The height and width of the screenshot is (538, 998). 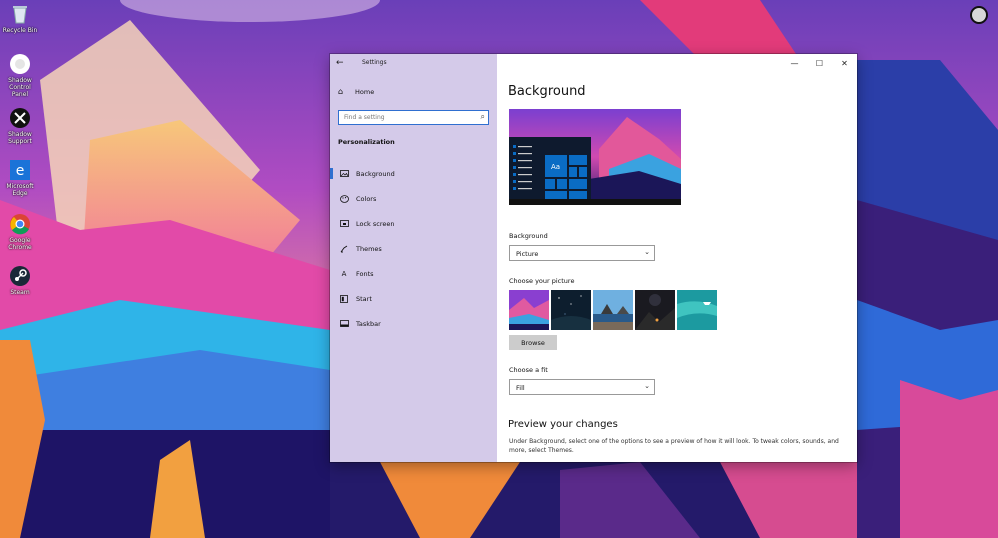 What do you see at coordinates (413, 298) in the screenshot?
I see `sidebar-item-start: Start` at bounding box center [413, 298].